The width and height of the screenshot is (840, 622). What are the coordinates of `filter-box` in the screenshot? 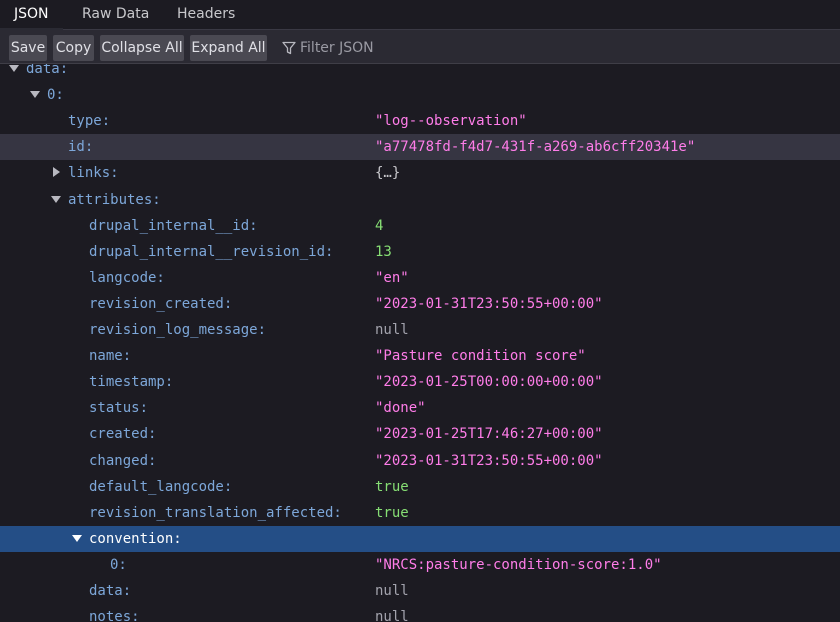 It's located at (426, 48).